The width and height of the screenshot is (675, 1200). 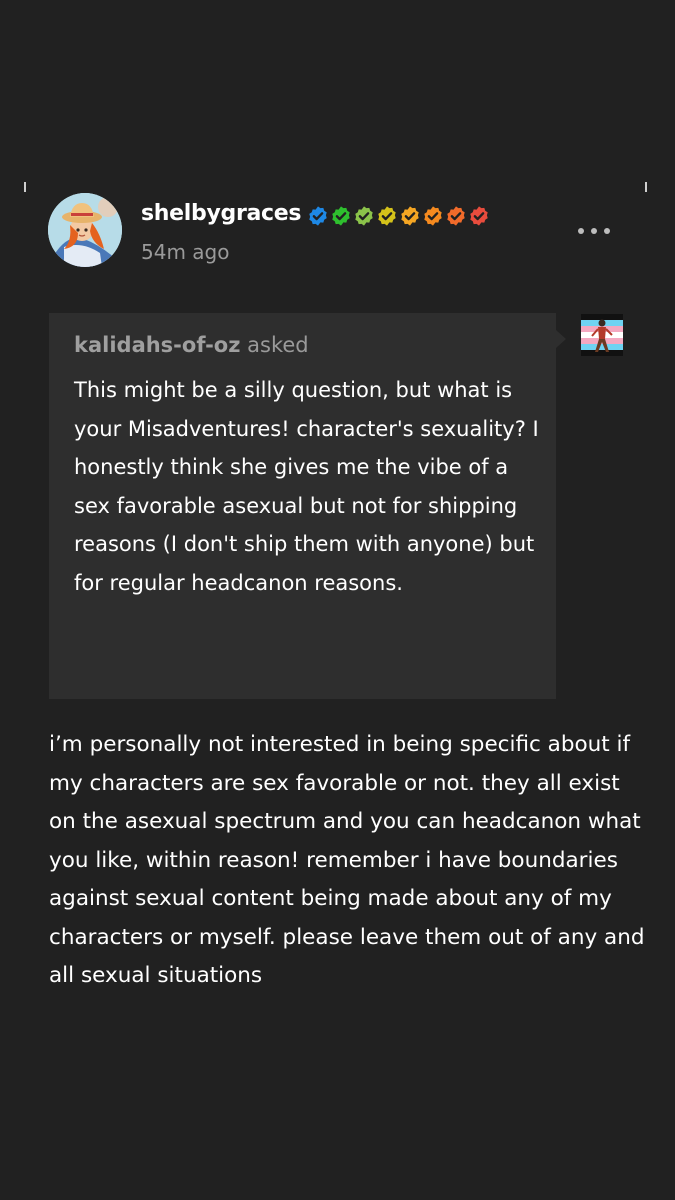 I want to click on pride-flag-avatar-icon, so click(x=602, y=335).